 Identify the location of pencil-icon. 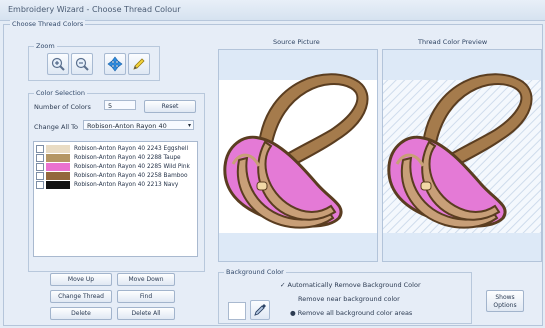
(139, 64).